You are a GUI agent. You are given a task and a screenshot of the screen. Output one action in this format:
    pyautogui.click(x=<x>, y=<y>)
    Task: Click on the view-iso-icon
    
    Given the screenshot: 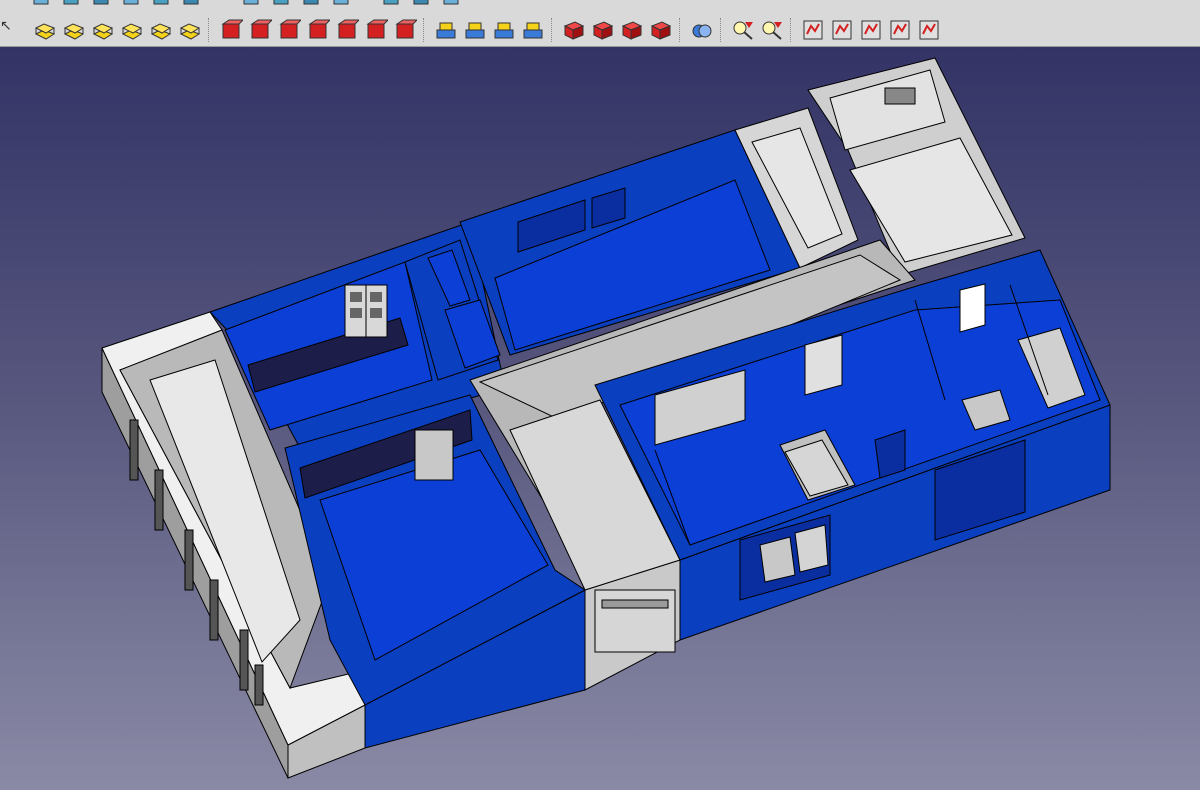 What is the action you would take?
    pyautogui.click(x=929, y=30)
    